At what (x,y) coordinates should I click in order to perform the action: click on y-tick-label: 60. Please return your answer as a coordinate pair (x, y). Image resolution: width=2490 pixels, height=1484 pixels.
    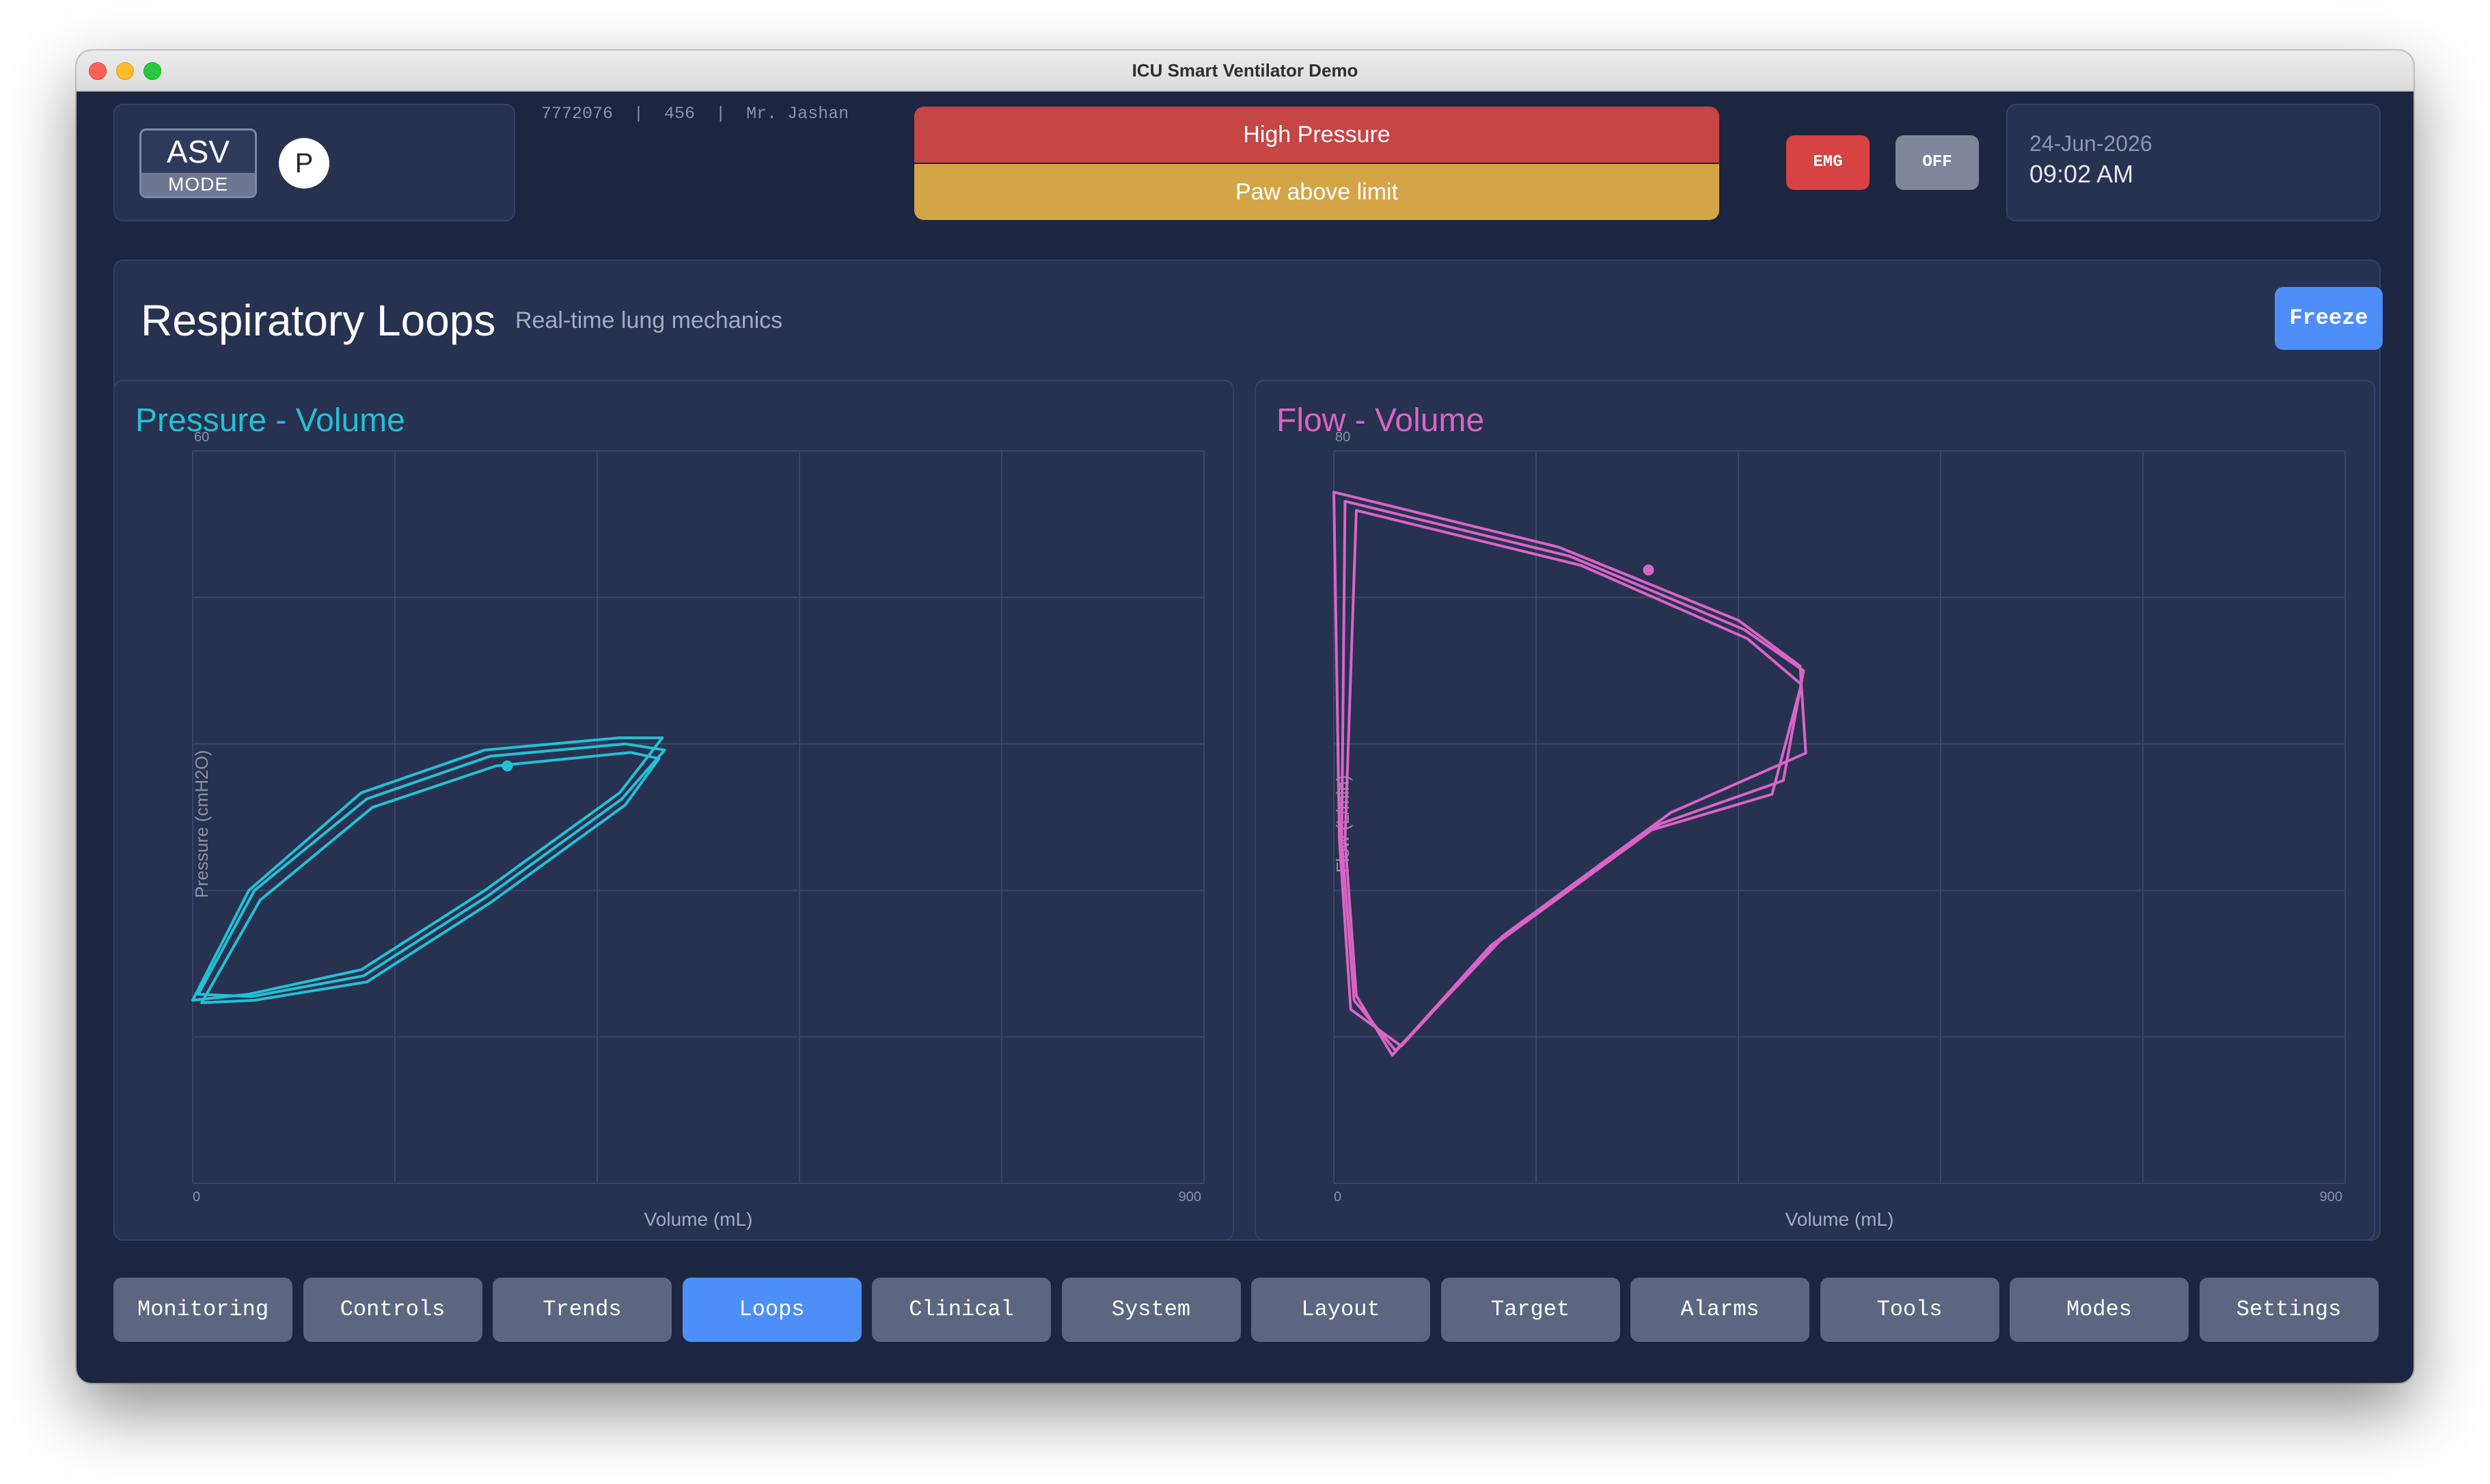
    Looking at the image, I should click on (201, 438).